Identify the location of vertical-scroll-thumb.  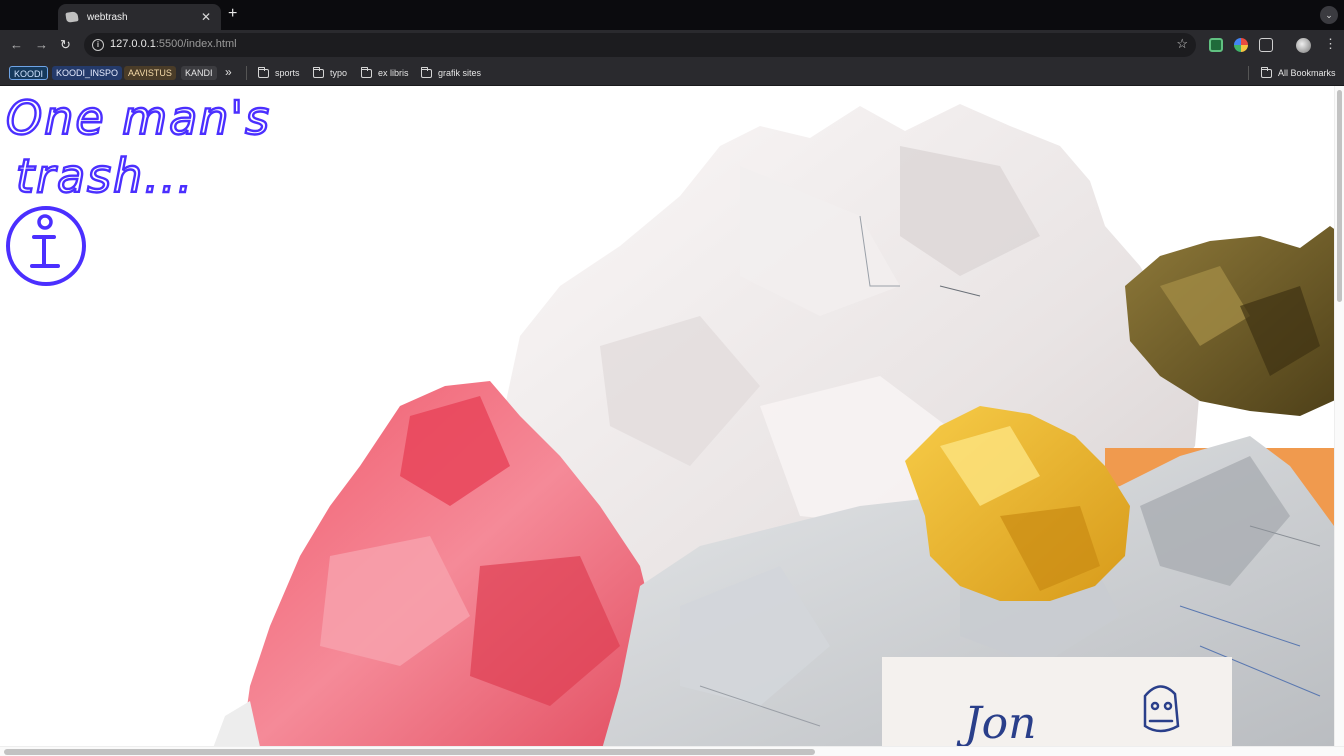
(1339, 196).